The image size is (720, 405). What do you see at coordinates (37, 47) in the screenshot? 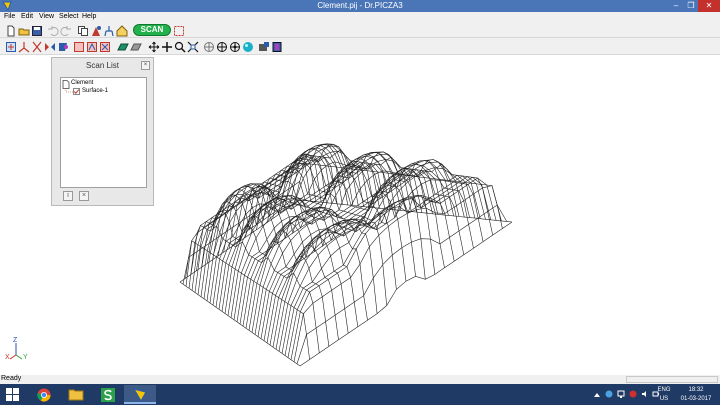
I see `mirror-icon` at bounding box center [37, 47].